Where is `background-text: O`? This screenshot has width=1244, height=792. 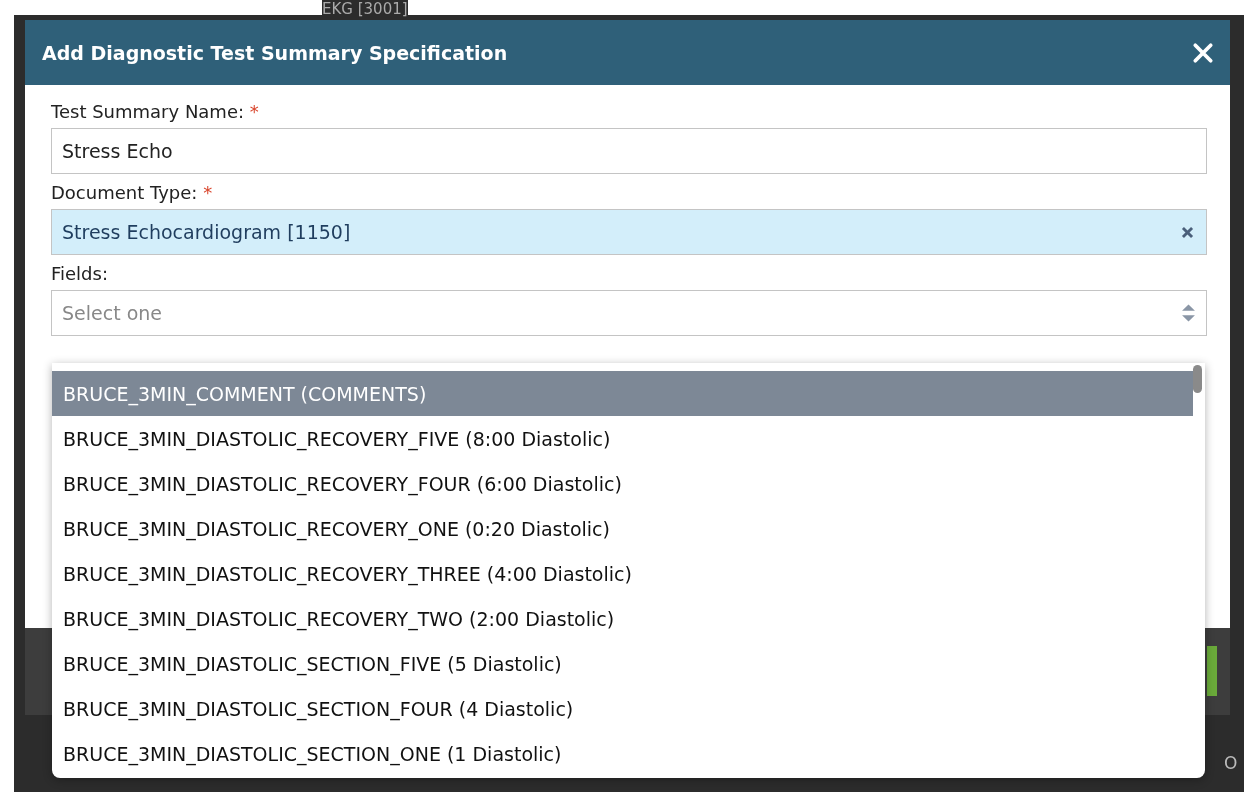 background-text: O is located at coordinates (1231, 763).